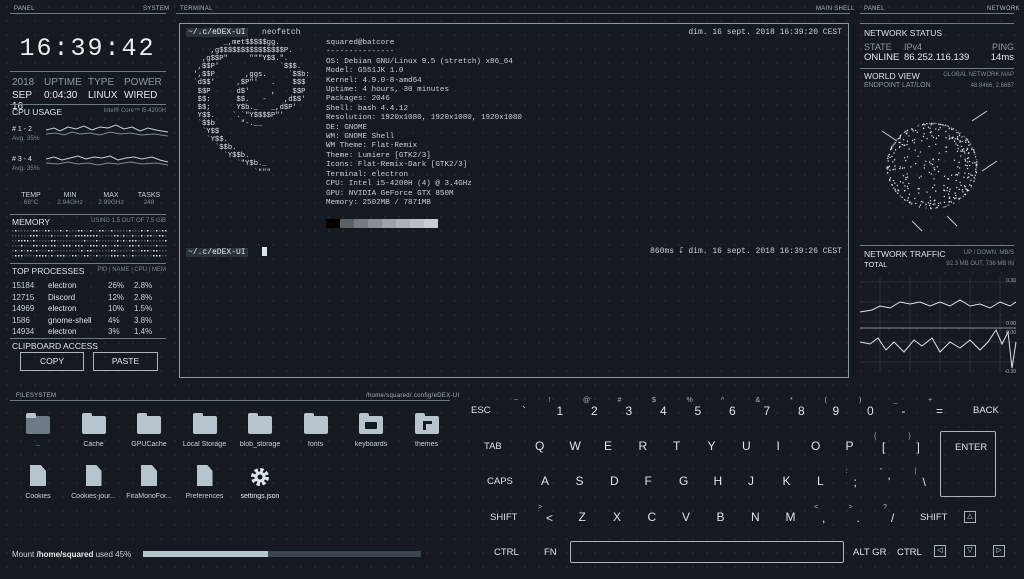 The height and width of the screenshot is (579, 1024). I want to click on cpu-model: Intel® Core™ i5-4200H, so click(134, 111).